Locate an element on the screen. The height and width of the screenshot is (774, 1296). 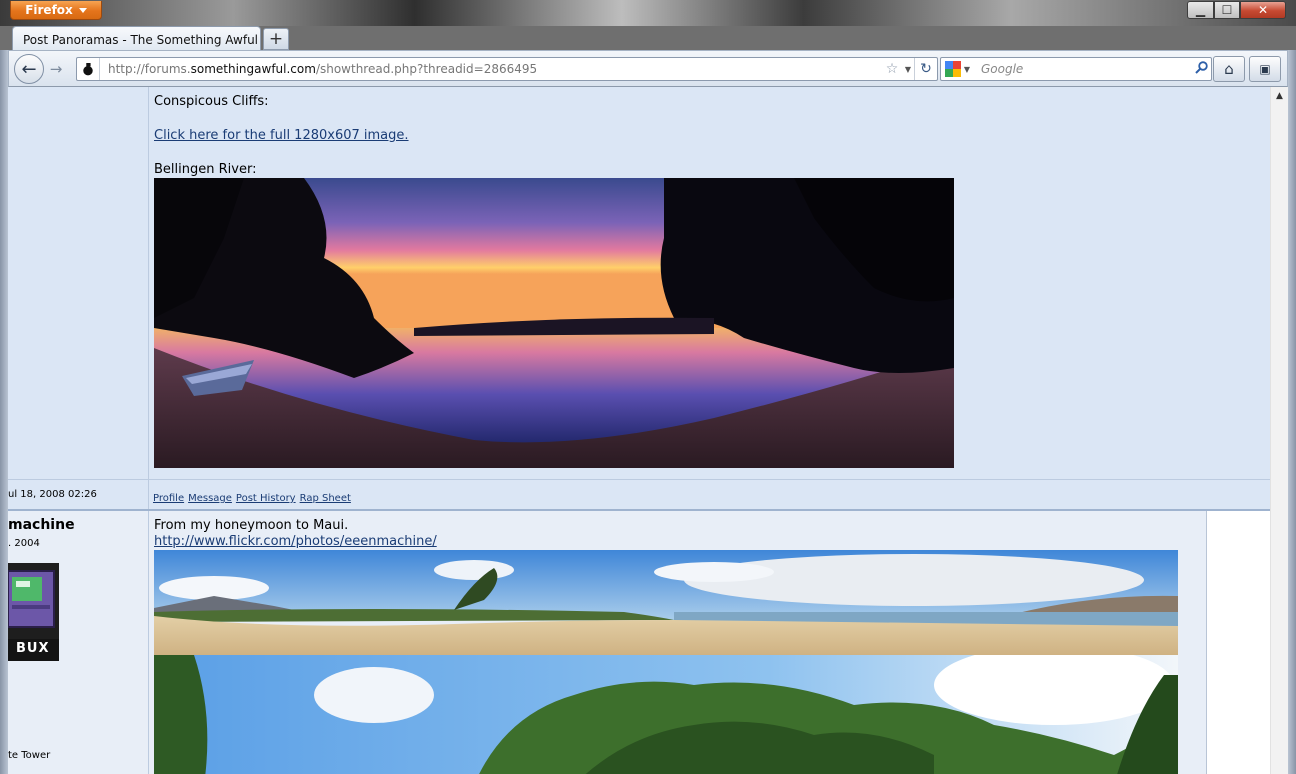
bookmarks-menu-button: ▣ is located at coordinates (1265, 69).